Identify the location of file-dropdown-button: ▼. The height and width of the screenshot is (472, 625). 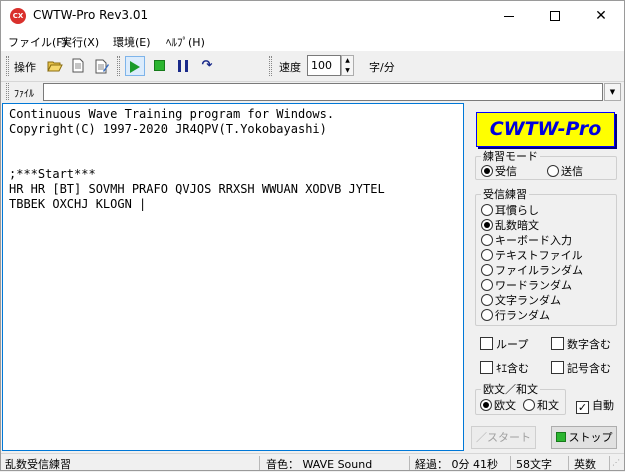
(612, 92).